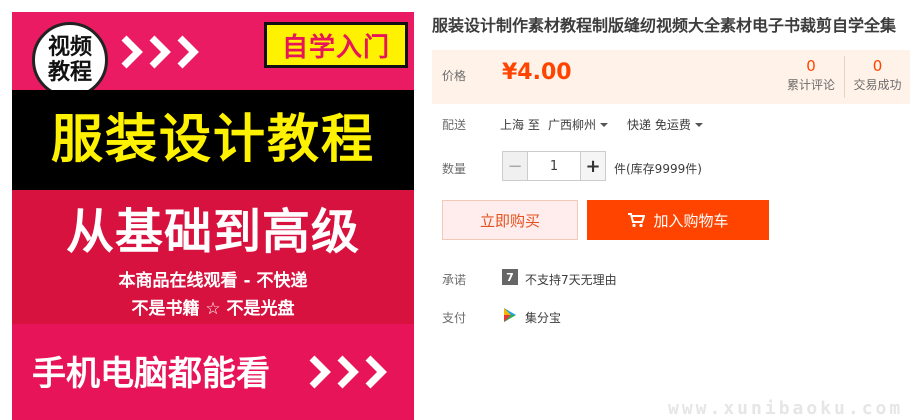 This screenshot has height=420, width=914. I want to click on top-arrows, so click(160, 52).